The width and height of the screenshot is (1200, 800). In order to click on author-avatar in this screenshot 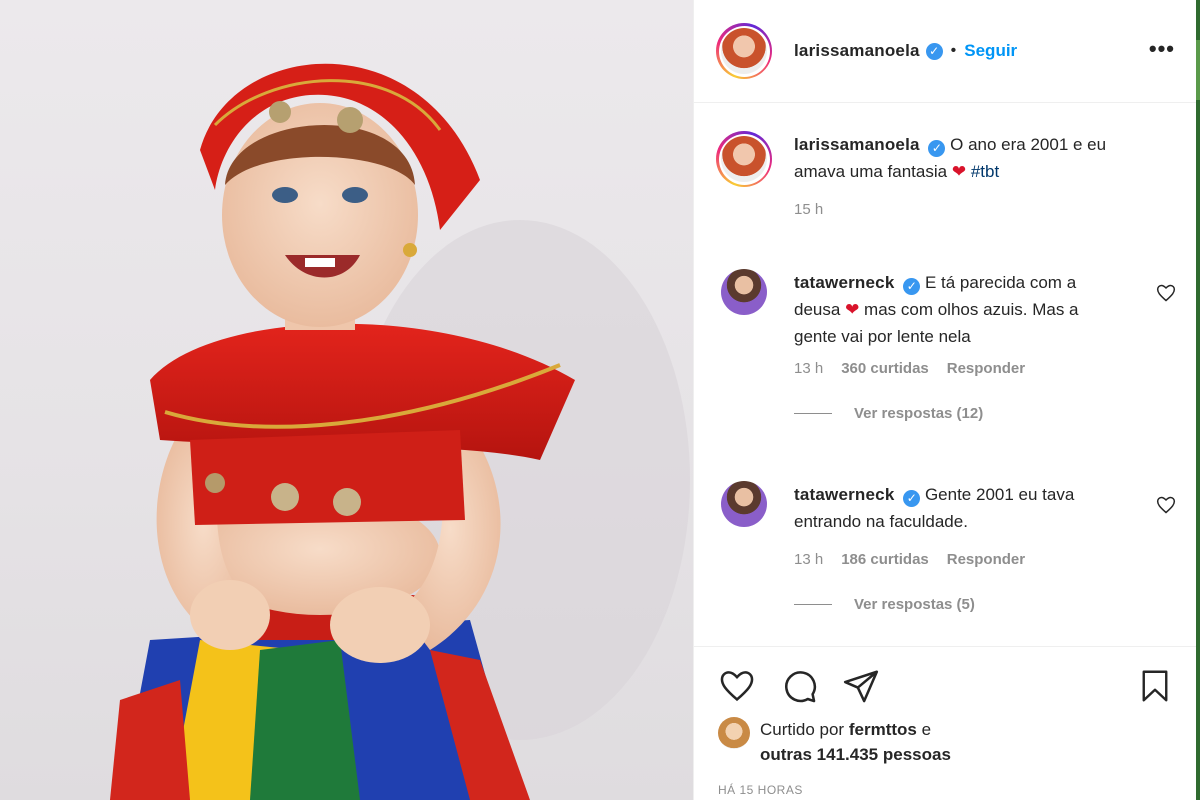, I will do `click(744, 51)`.